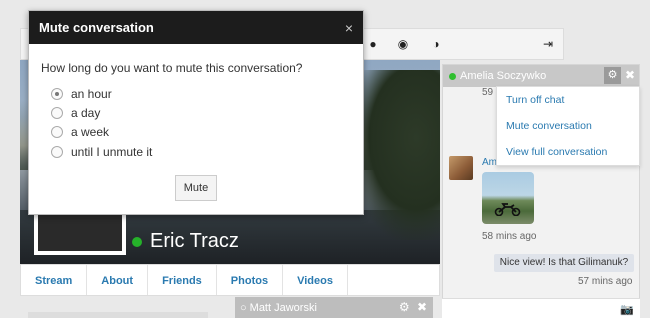 Image resolution: width=650 pixels, height=318 pixels. What do you see at coordinates (57, 132) in the screenshot?
I see `radio-a-week` at bounding box center [57, 132].